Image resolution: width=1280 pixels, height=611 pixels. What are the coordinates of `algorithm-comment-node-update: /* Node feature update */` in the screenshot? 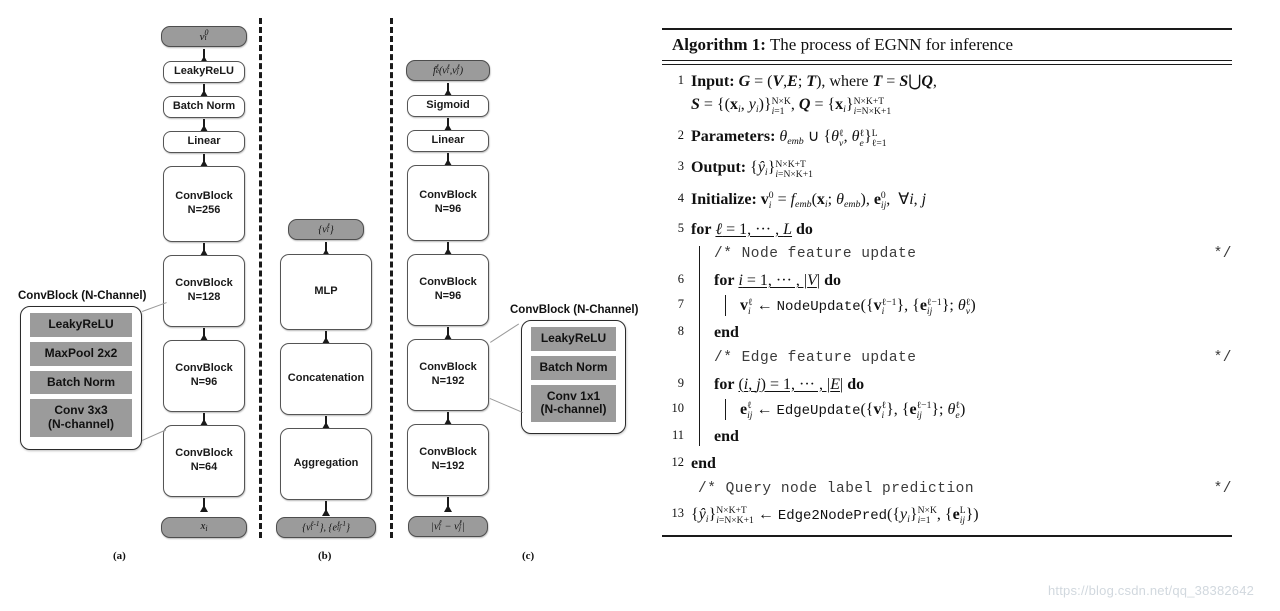 It's located at (947, 254).